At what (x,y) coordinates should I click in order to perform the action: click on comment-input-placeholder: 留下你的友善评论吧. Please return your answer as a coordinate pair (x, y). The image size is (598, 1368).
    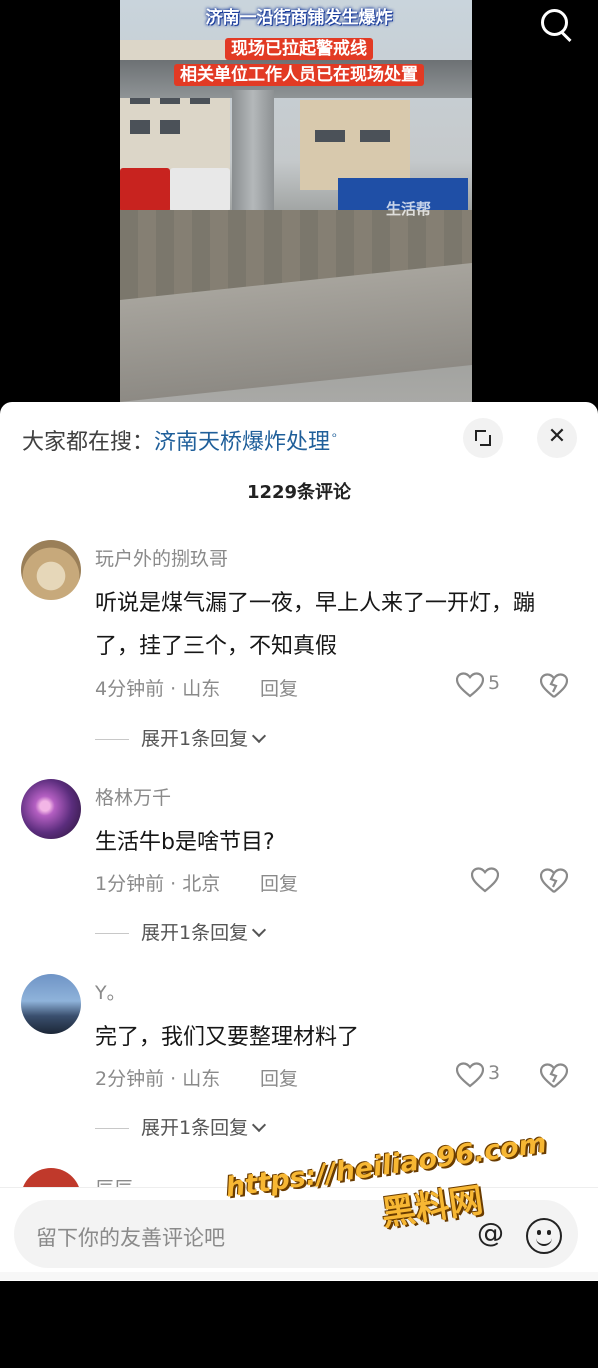
    Looking at the image, I should click on (130, 1238).